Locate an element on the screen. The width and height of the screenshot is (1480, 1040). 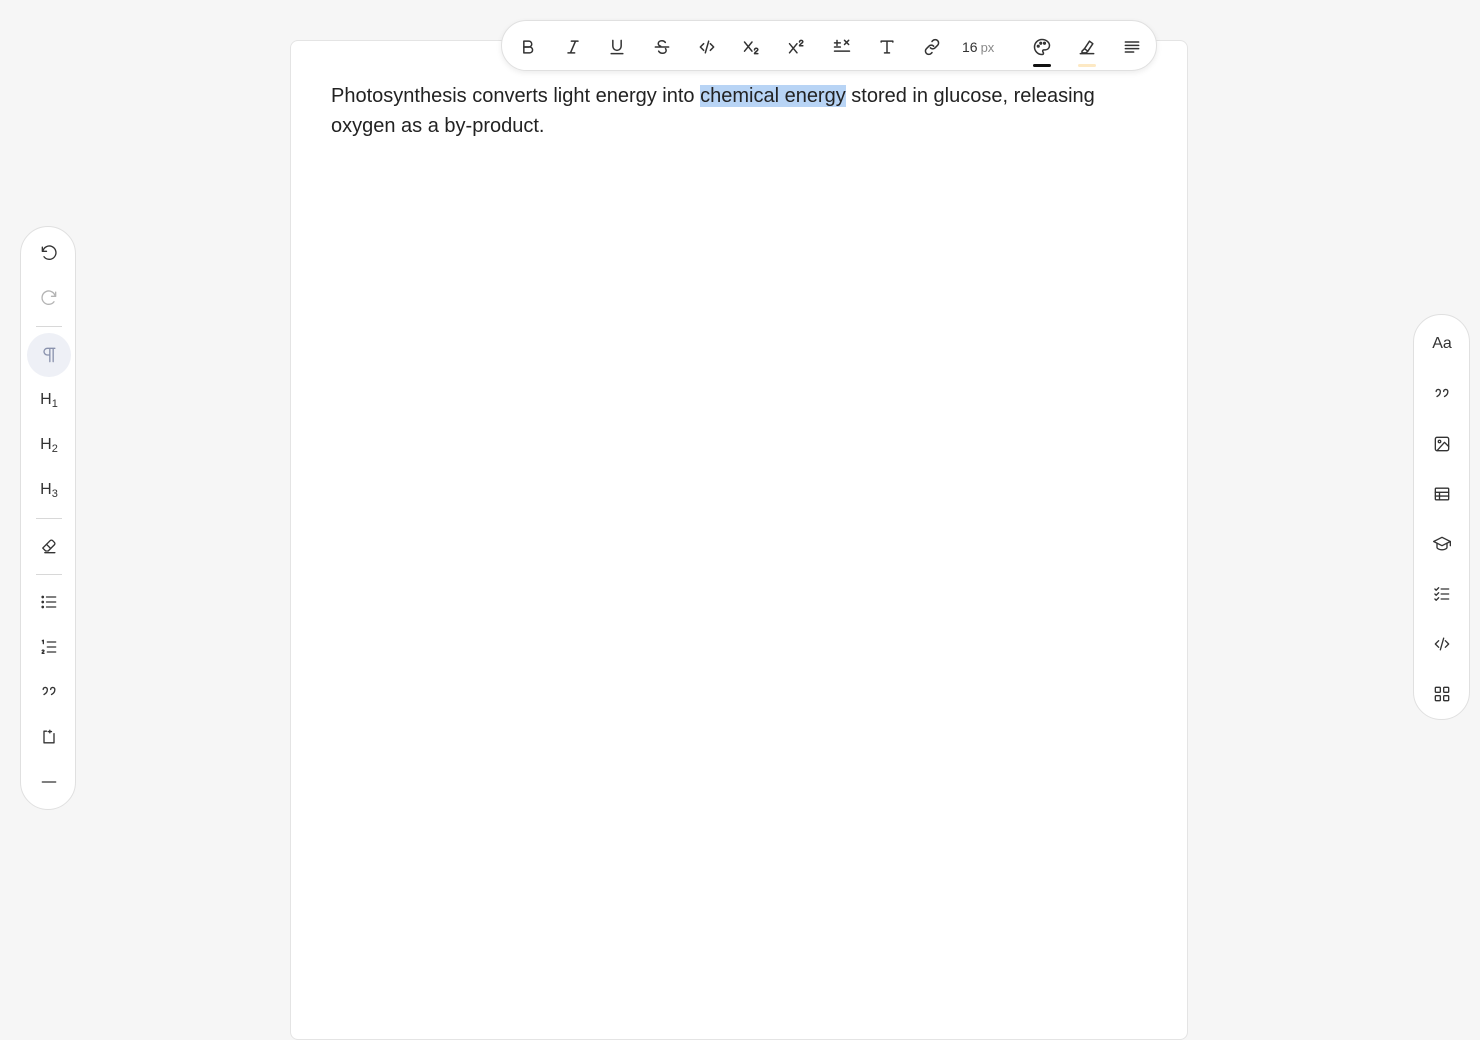
clear-format-button is located at coordinates (842, 47).